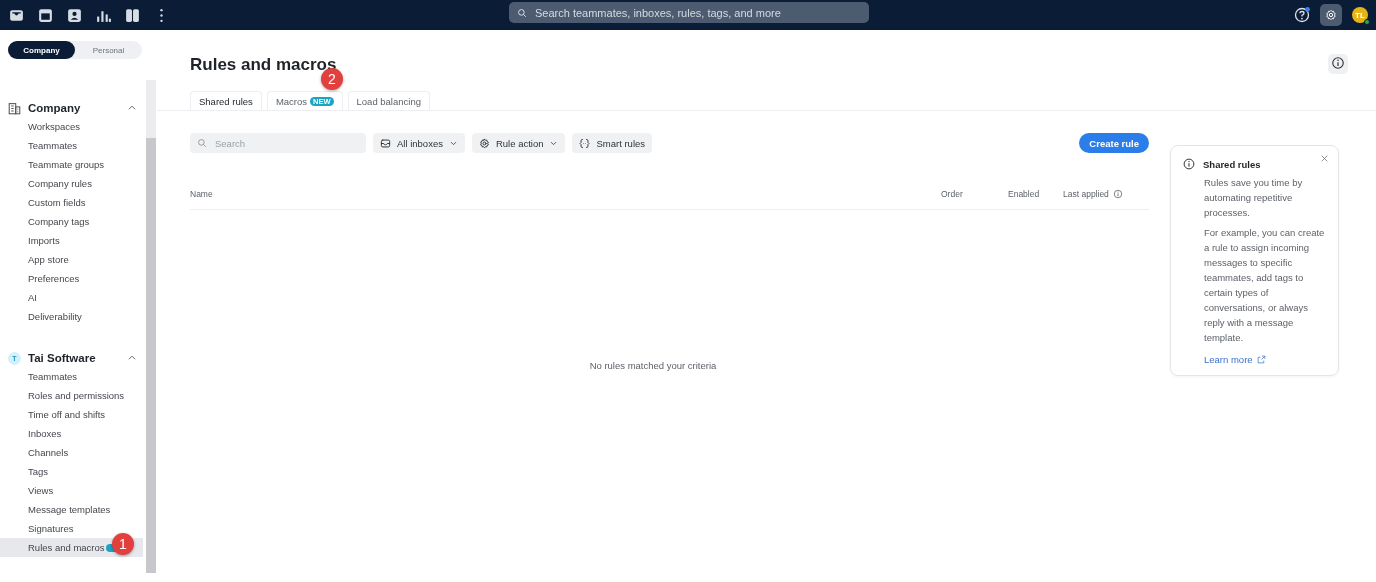 The image size is (1376, 582). I want to click on split-panel-icon, so click(132, 15).